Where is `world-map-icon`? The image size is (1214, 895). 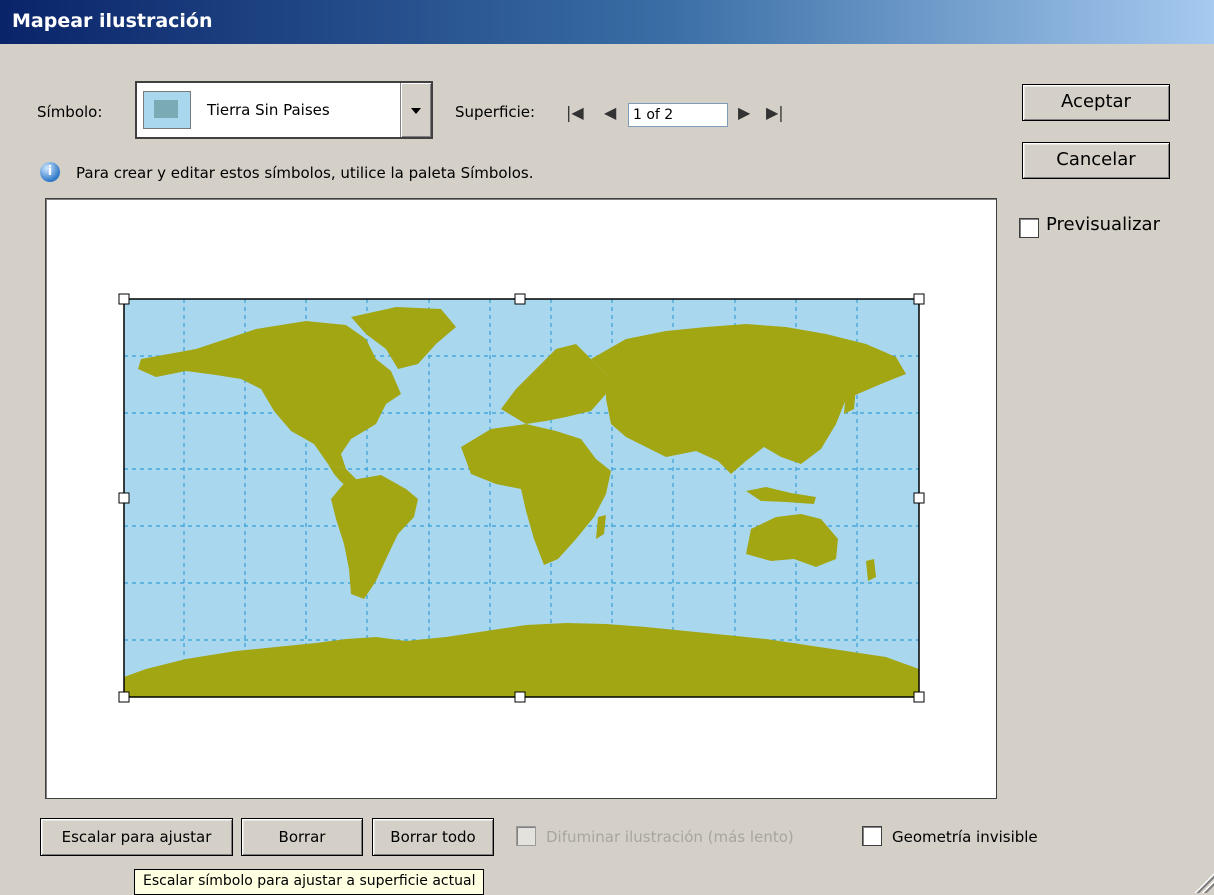 world-map-icon is located at coordinates (167, 110).